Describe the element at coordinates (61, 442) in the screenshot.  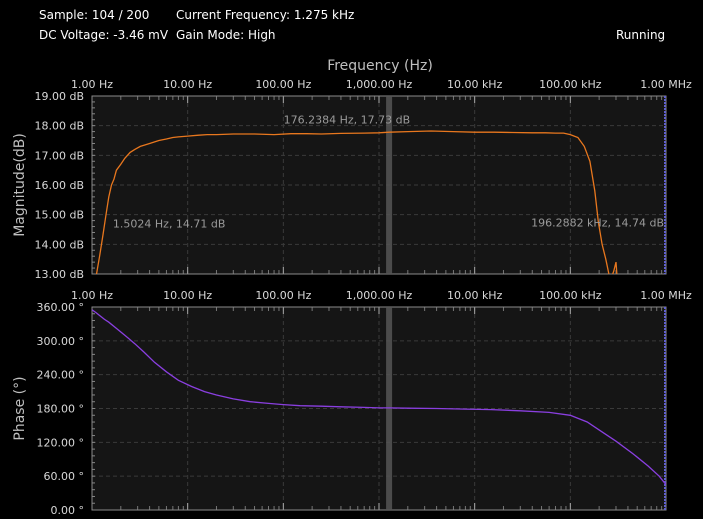
I see `phase-y-tick-label: 120.00 °` at that location.